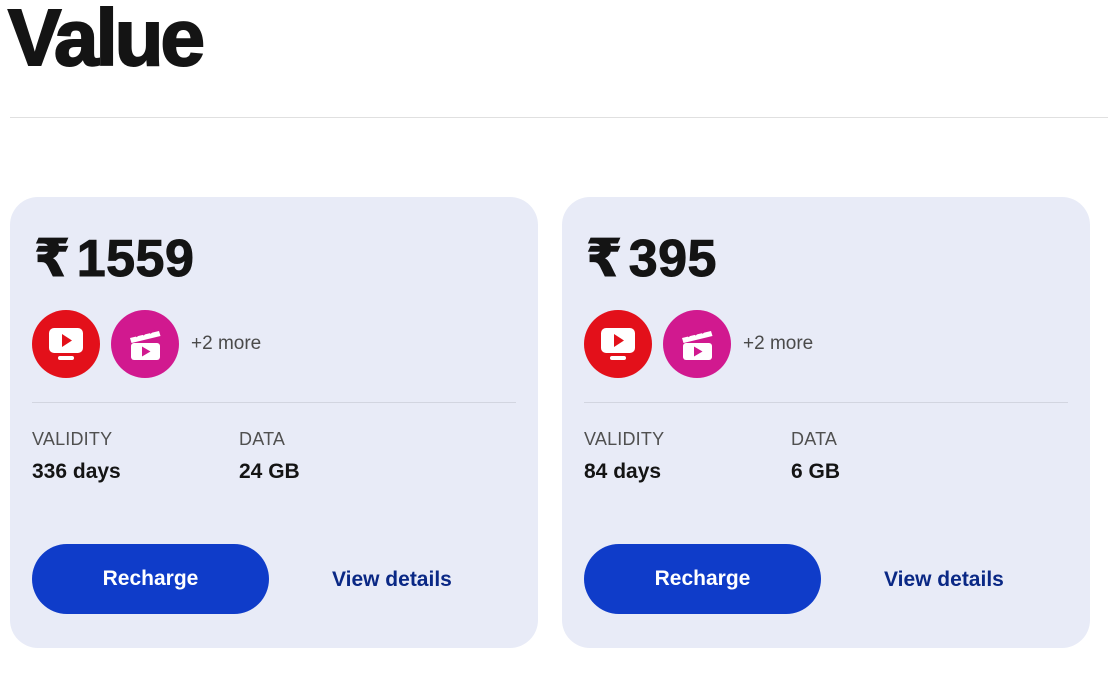  Describe the element at coordinates (815, 456) in the screenshot. I see `data-spec: DATA 6 GB` at that location.